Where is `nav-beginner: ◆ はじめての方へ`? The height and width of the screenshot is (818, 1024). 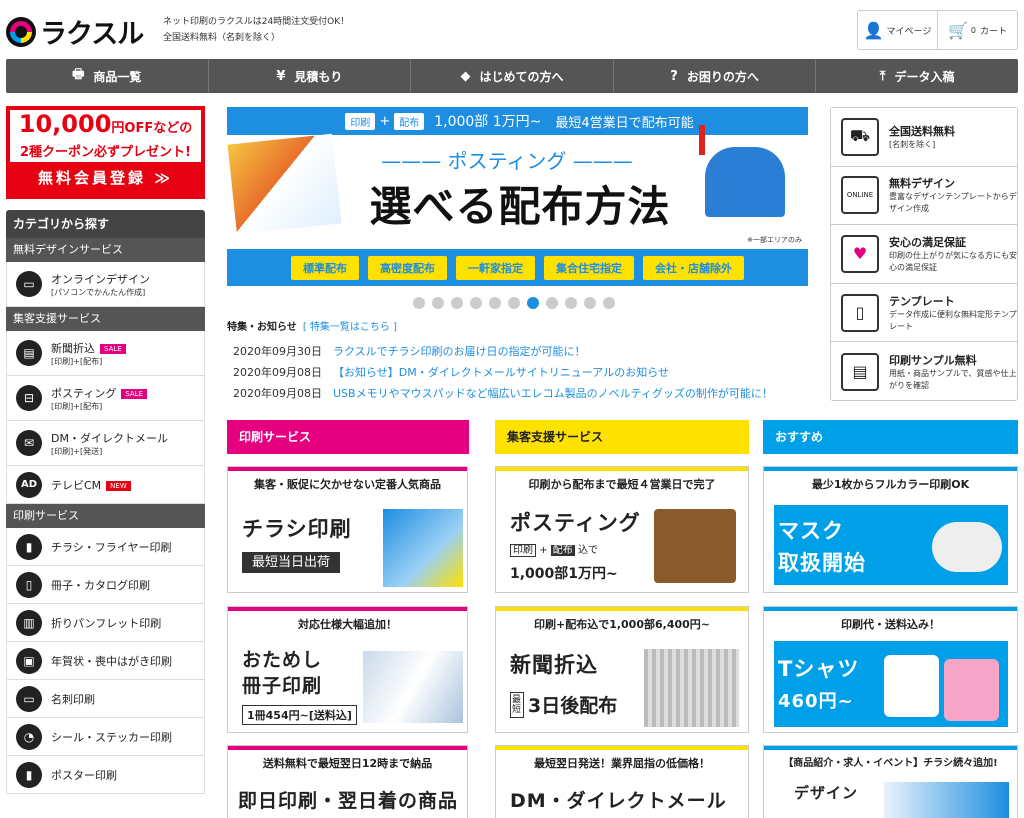 nav-beginner: ◆ はじめての方へ is located at coordinates (512, 76).